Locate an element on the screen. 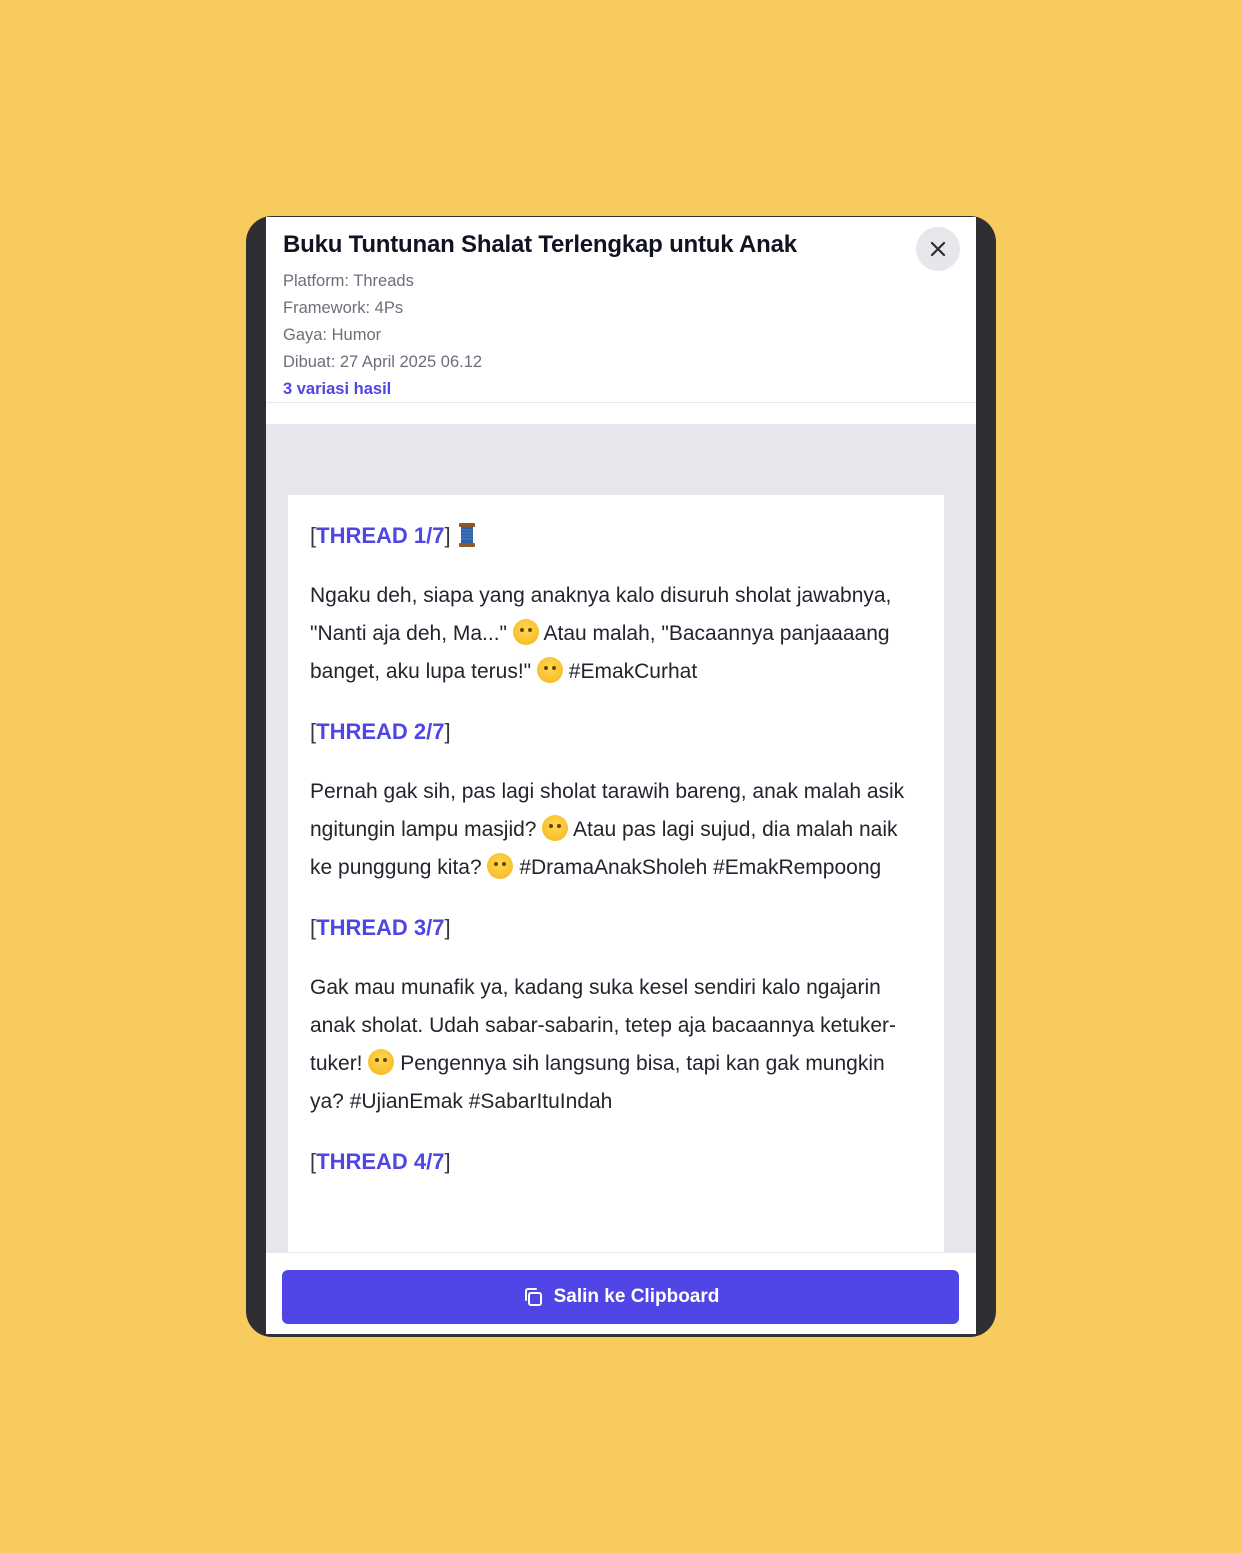  thread-heading-4: [THREAD 4/7] is located at coordinates (380, 1161).